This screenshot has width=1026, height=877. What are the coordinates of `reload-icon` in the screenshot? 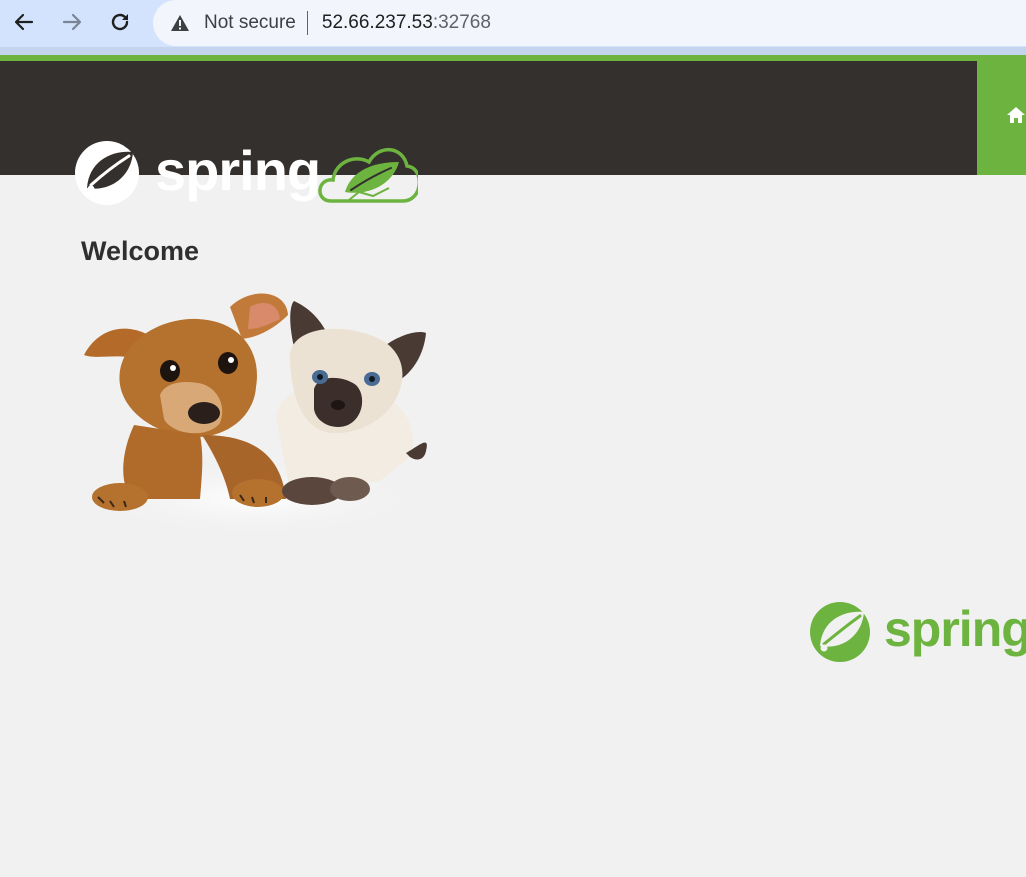 It's located at (120, 22).